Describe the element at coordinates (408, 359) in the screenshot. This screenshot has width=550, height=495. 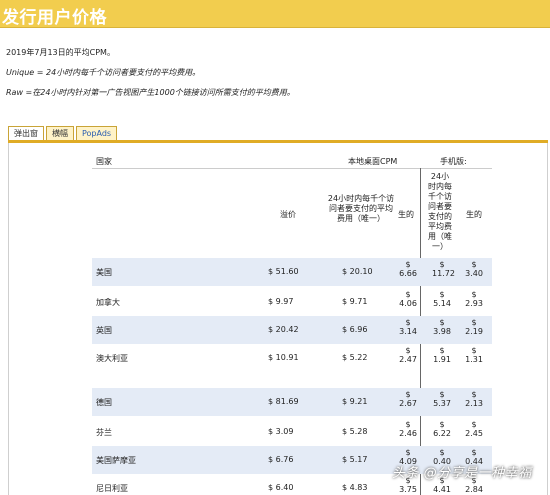
I see `value: 2.47` at that location.